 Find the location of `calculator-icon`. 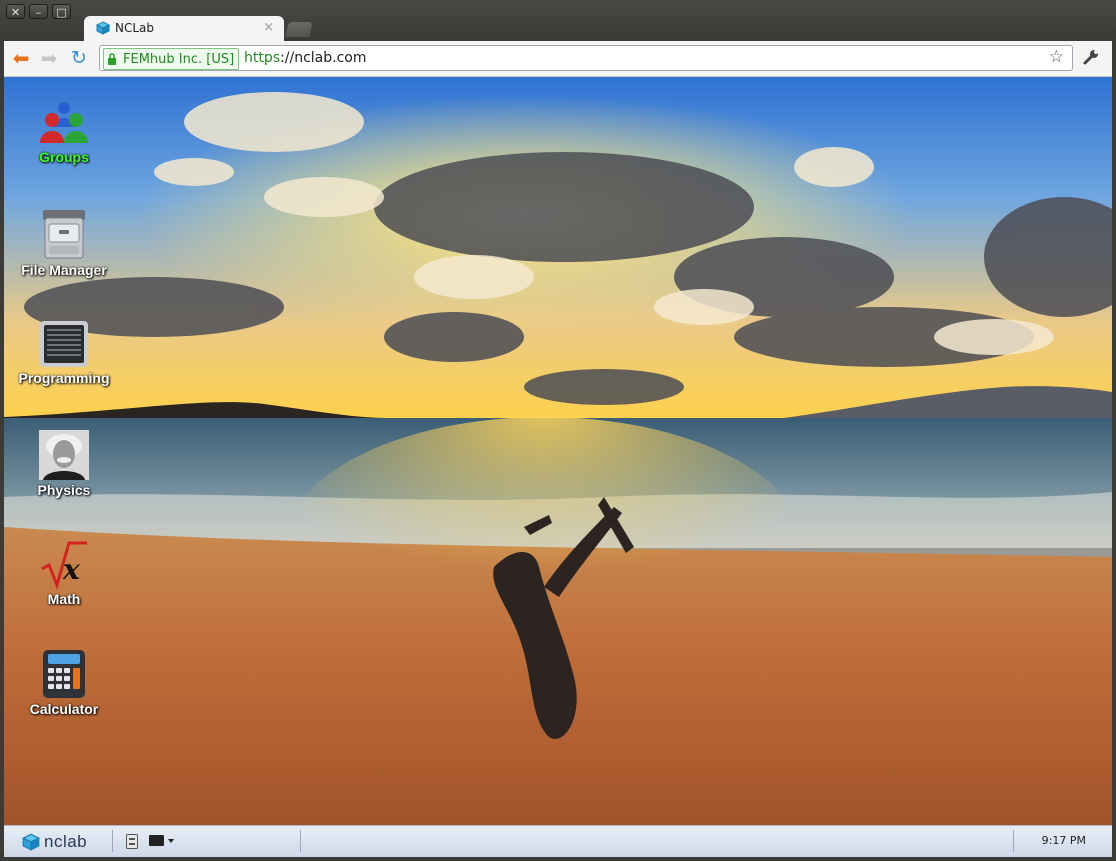

calculator-icon is located at coordinates (64, 674).